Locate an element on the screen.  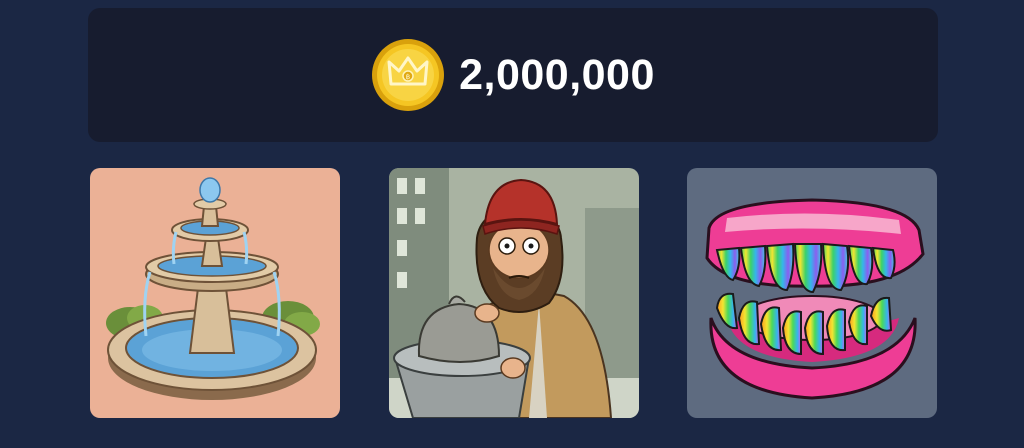
fountain-image is located at coordinates (215, 293).